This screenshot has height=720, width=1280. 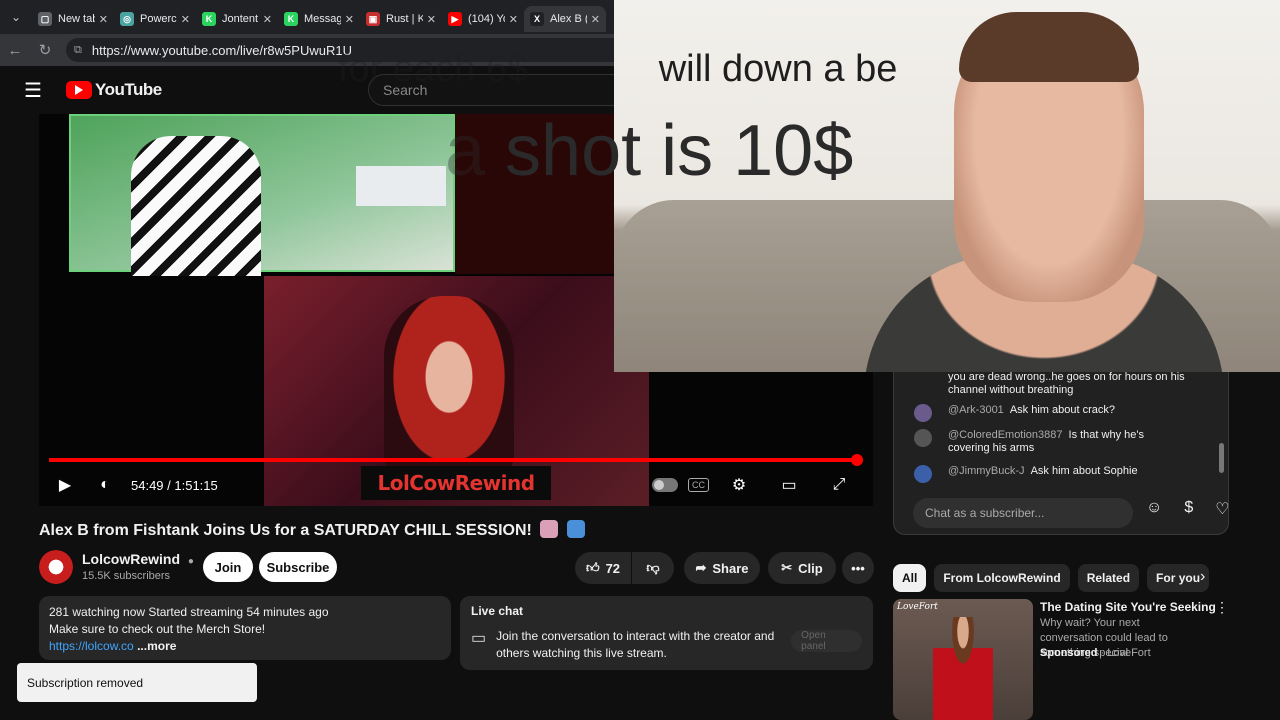 I want to click on browser-tab: ◎ Powerch ✕, so click(x=155, y=19).